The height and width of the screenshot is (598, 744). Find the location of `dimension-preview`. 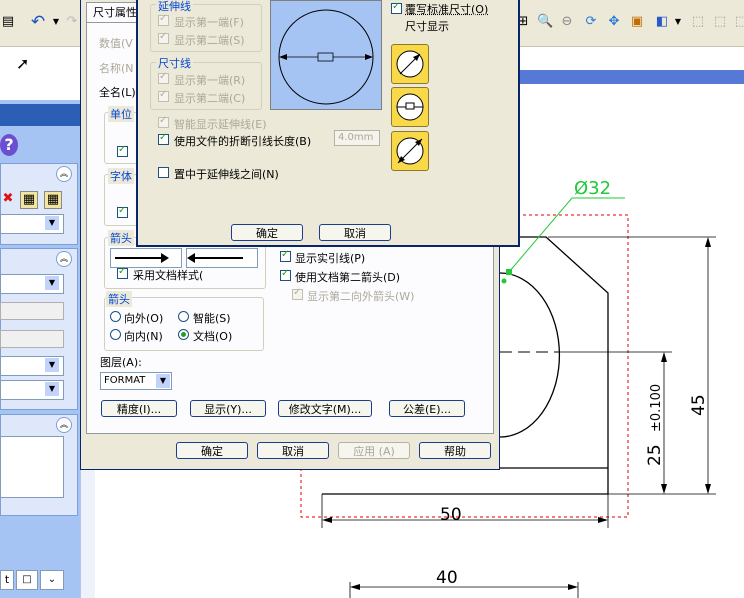

dimension-preview is located at coordinates (326, 55).